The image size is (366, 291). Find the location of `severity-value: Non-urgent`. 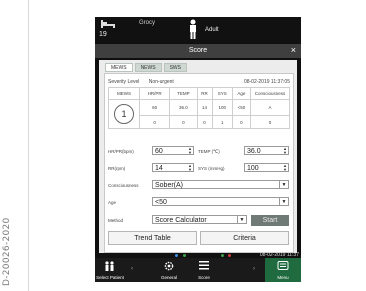

severity-value: Non-urgent is located at coordinates (161, 82).